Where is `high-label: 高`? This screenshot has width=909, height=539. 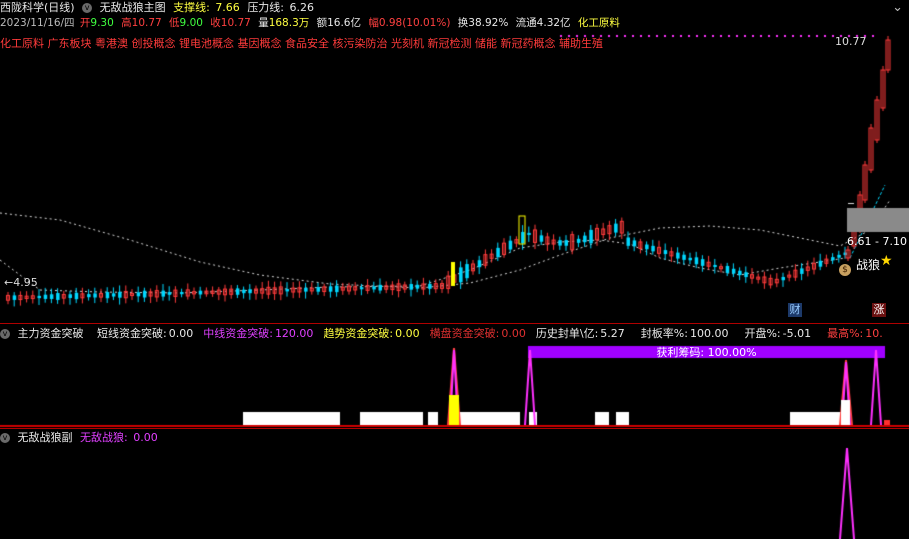
high-label: 高 is located at coordinates (126, 23).